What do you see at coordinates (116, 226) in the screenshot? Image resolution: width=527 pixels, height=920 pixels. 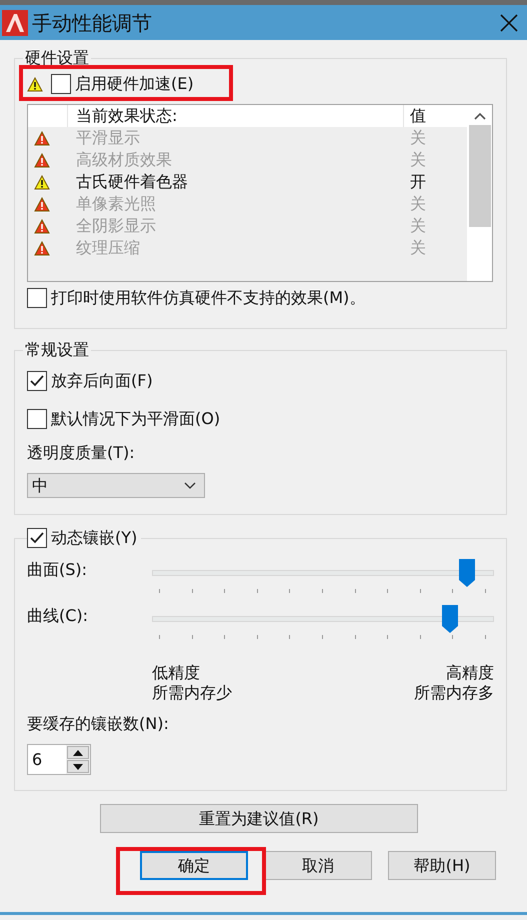 I see `effect-name: 全阴影显示` at bounding box center [116, 226].